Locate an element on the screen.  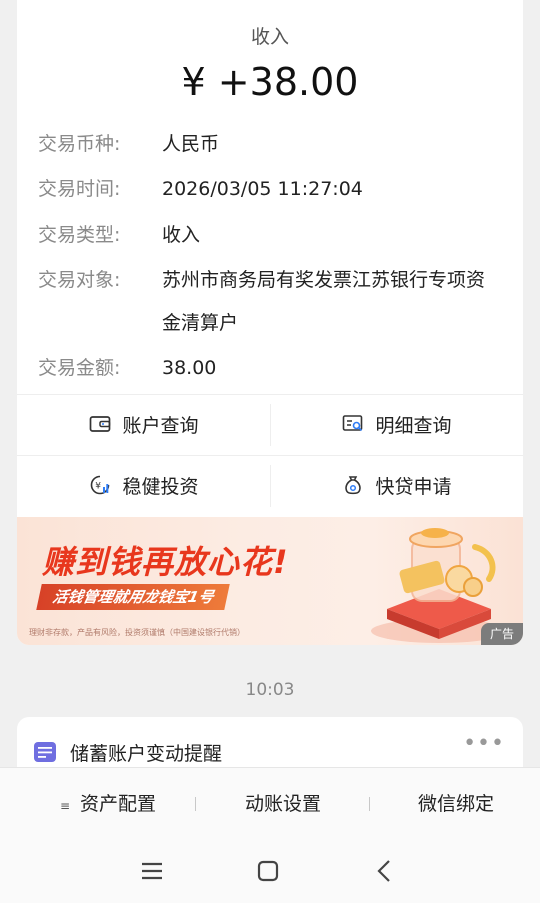
system-nav-bar is located at coordinates (270, 871).